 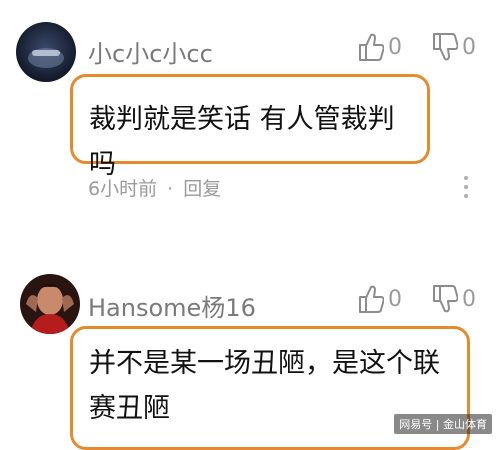 What do you see at coordinates (466, 187) in the screenshot?
I see `more-options-icon` at bounding box center [466, 187].